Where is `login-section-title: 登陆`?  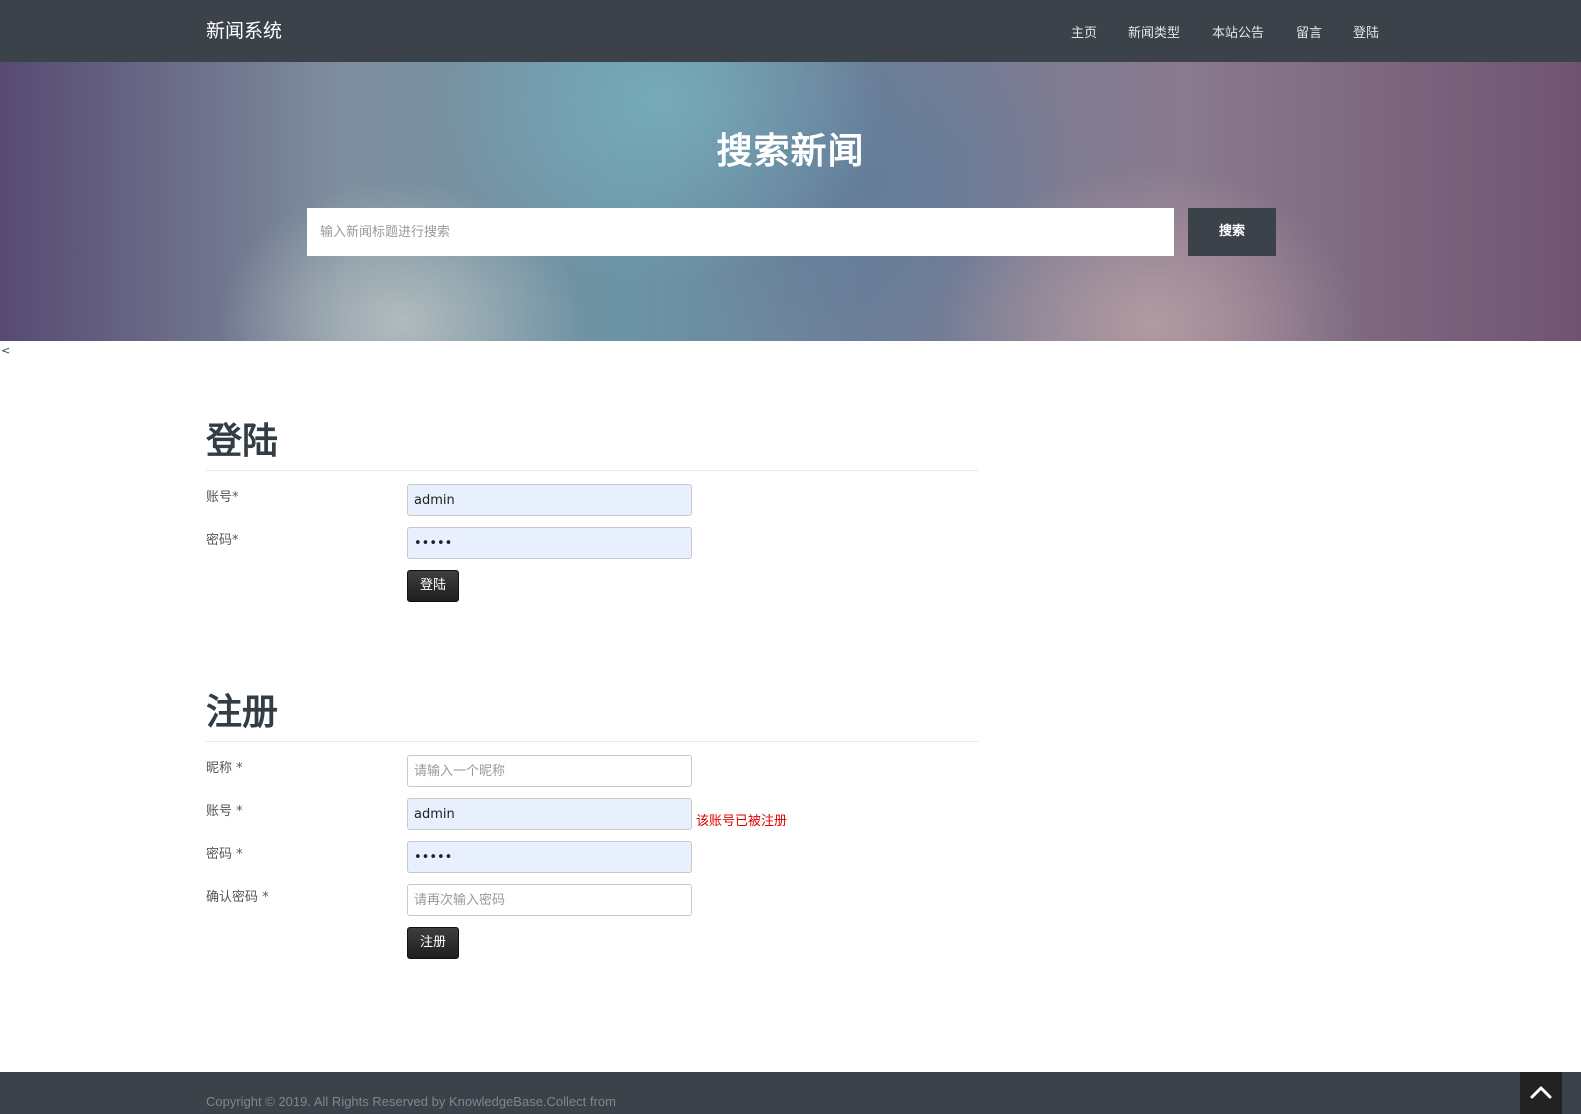
login-section-title: 登陆 is located at coordinates (242, 441).